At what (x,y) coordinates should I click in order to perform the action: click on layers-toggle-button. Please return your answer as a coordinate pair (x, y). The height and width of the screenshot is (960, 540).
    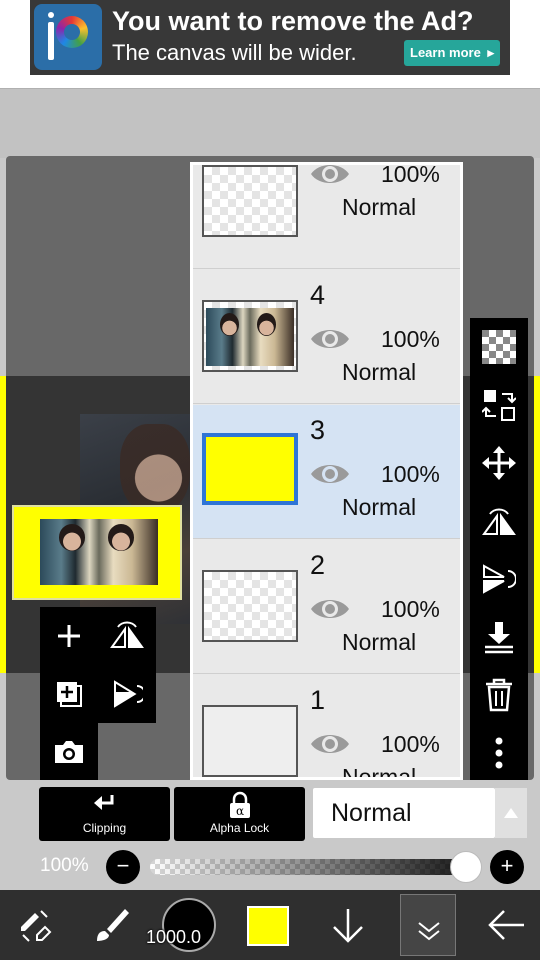
    Looking at the image, I should click on (428, 925).